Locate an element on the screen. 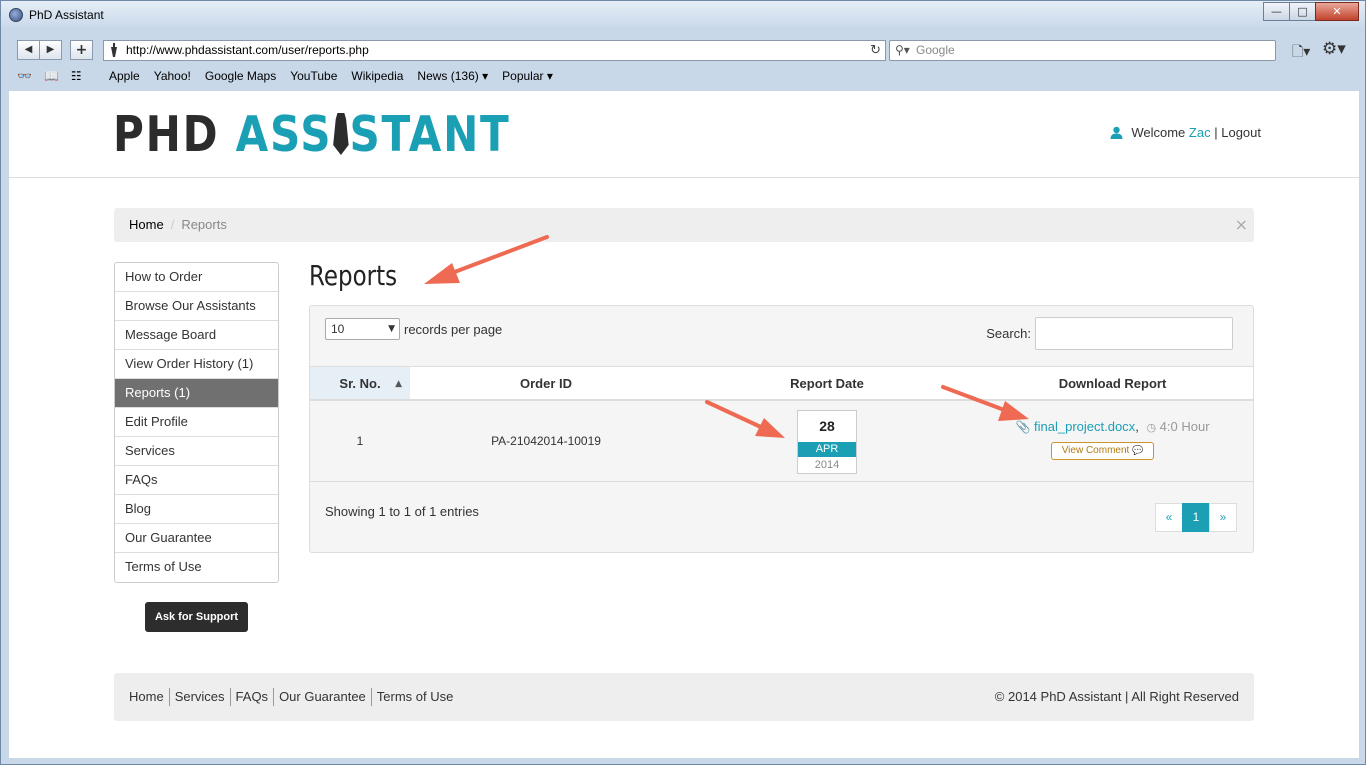 This screenshot has height=765, width=1366. username-link: Zac is located at coordinates (1200, 132).